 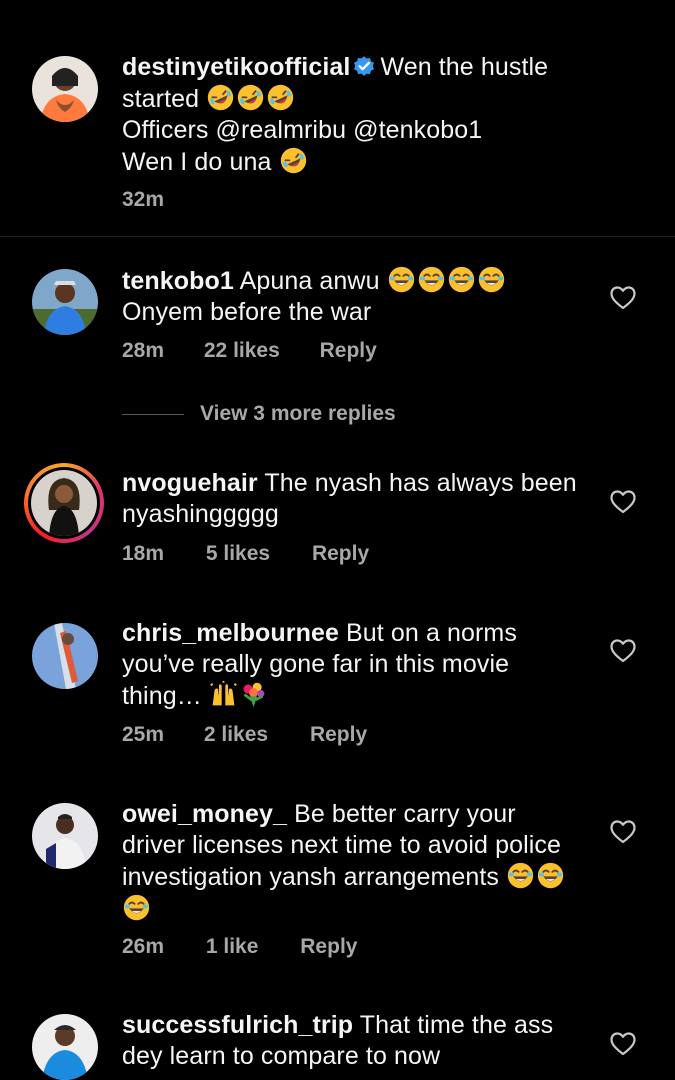 I want to click on view-more-label: View 3 more replies, so click(x=298, y=413).